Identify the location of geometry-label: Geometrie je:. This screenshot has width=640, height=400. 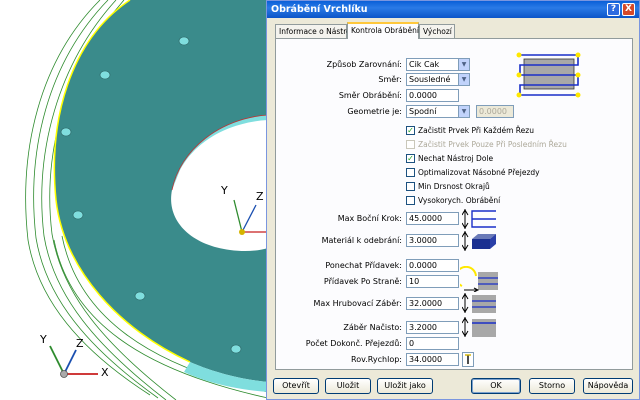
(374, 111).